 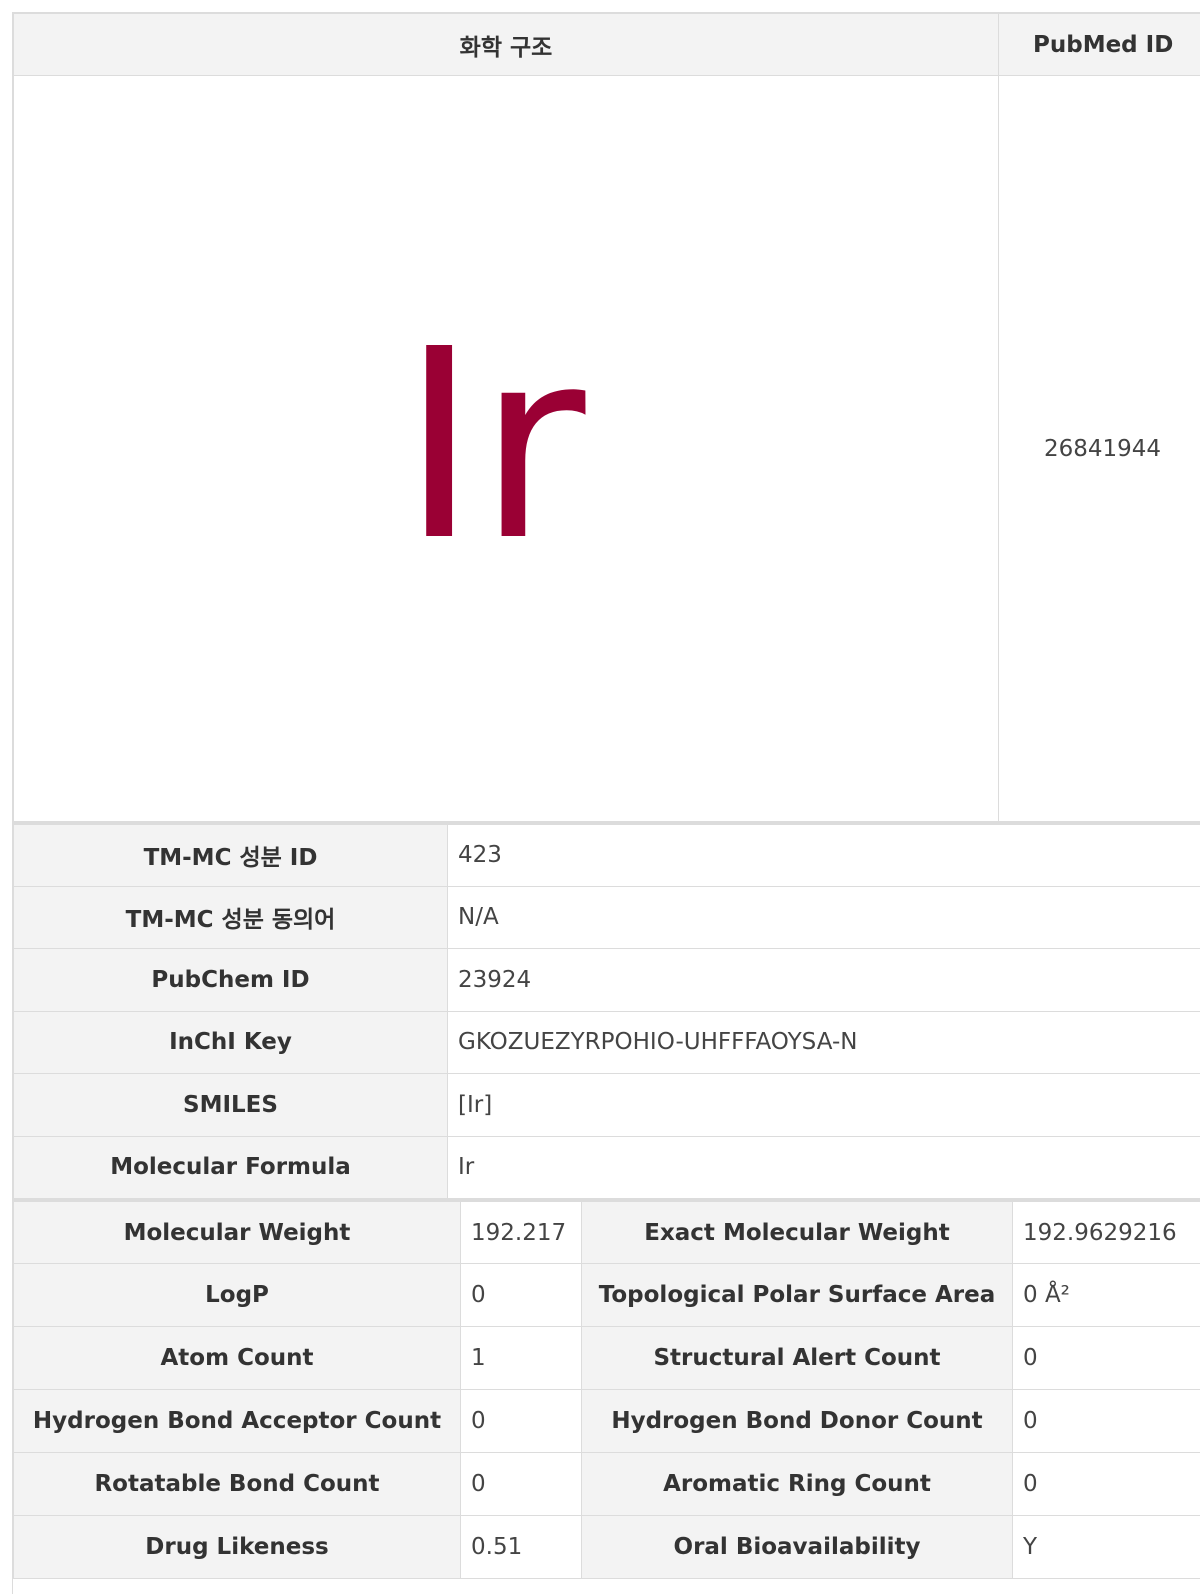 What do you see at coordinates (1106, 1547) in the screenshot?
I see `property-value: Y` at bounding box center [1106, 1547].